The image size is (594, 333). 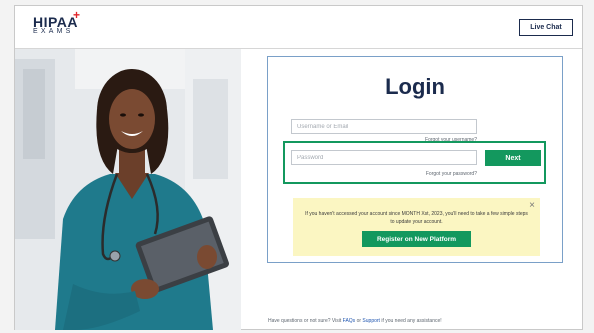 What do you see at coordinates (384, 126) in the screenshot?
I see `username-input` at bounding box center [384, 126].